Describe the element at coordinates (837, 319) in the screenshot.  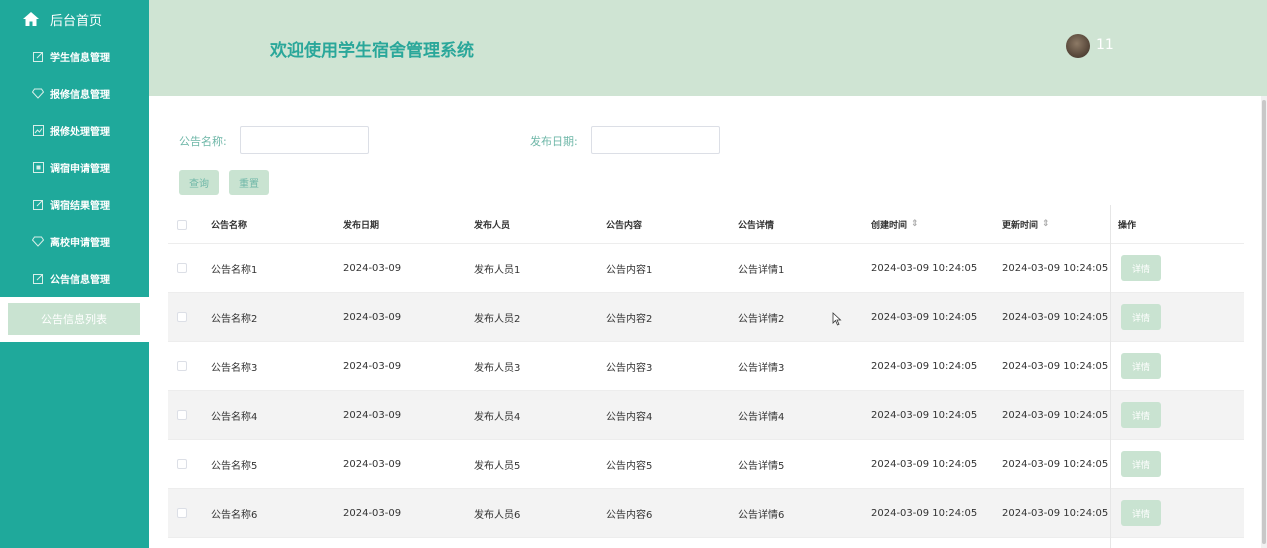
I see `cursor-icon` at that location.